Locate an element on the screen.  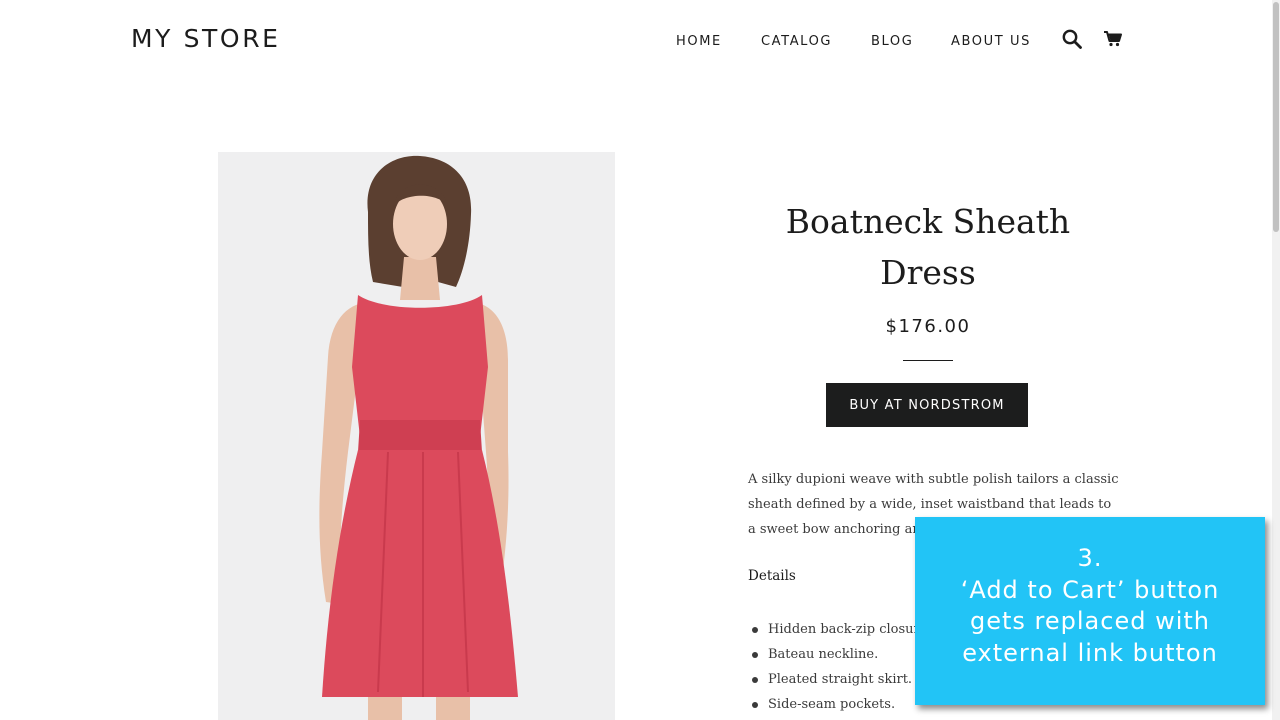
nav-catalog: CATALOG is located at coordinates (796, 41).